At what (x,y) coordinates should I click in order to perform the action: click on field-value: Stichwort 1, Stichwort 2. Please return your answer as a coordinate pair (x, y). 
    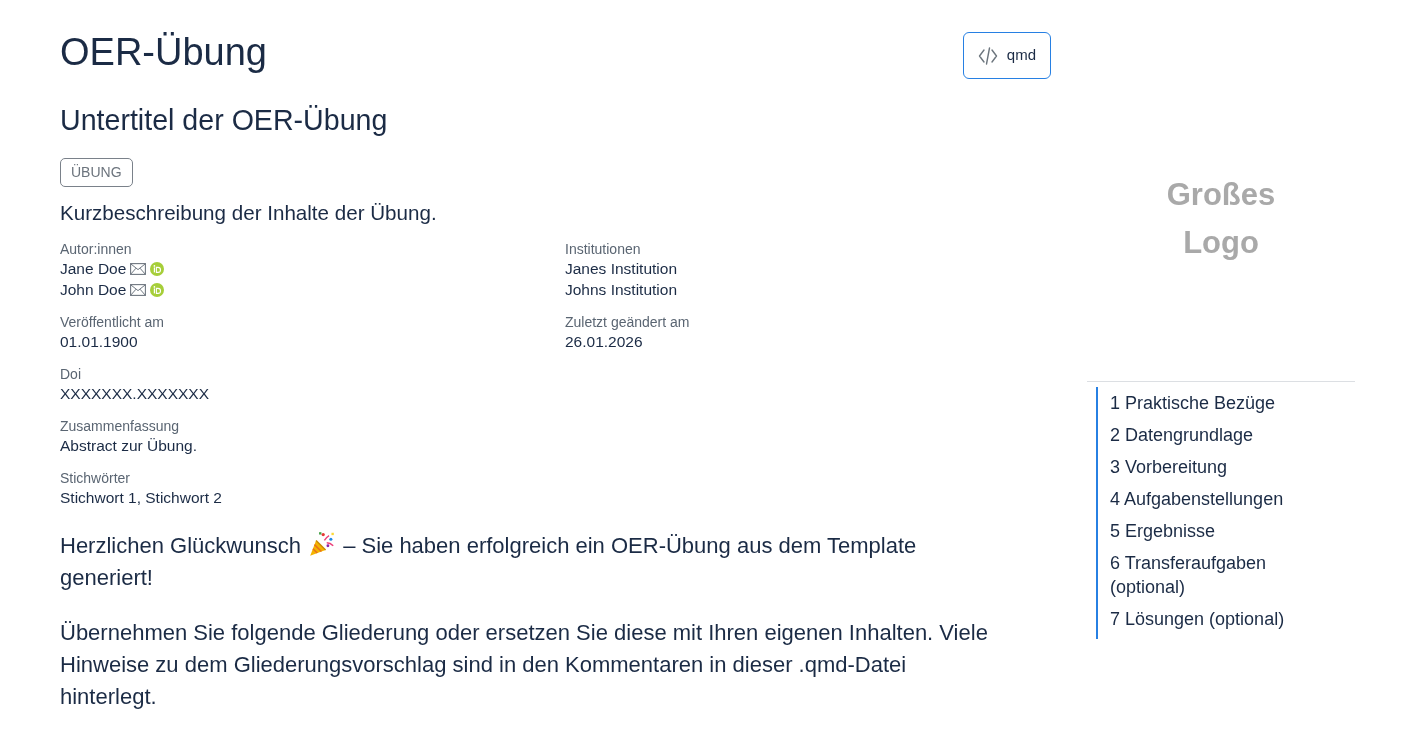
    Looking at the image, I should click on (141, 498).